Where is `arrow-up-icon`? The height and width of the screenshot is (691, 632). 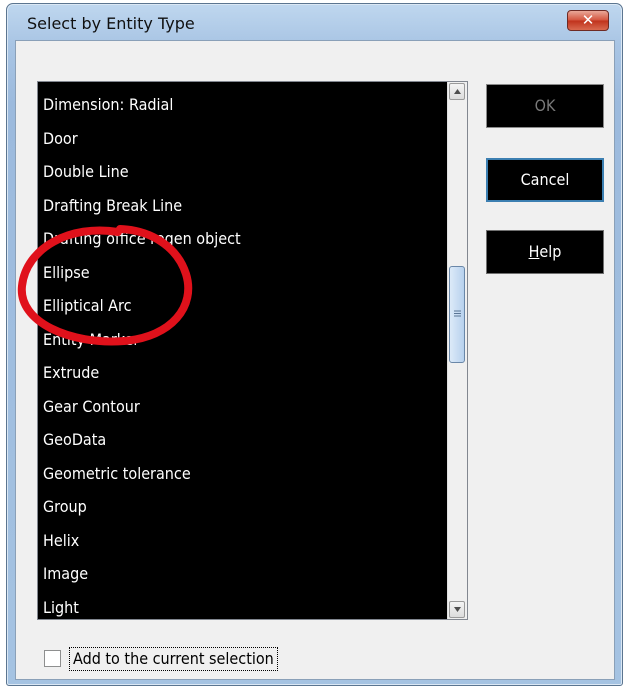
arrow-up-icon is located at coordinates (457, 91).